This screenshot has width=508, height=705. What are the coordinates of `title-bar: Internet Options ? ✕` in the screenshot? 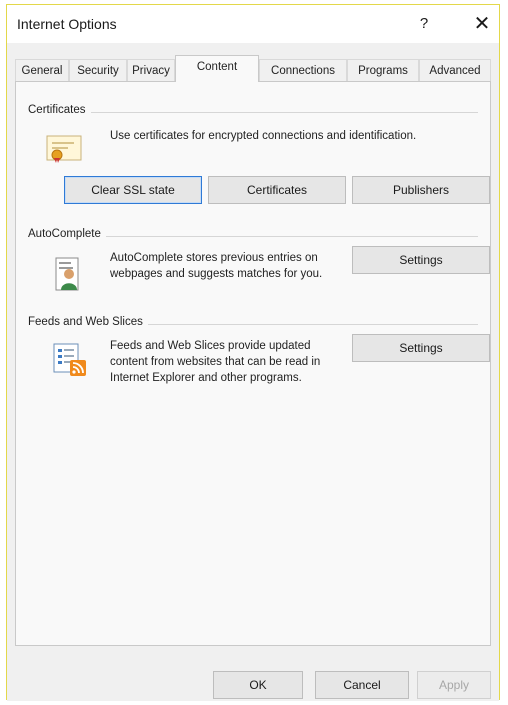 It's located at (253, 24).